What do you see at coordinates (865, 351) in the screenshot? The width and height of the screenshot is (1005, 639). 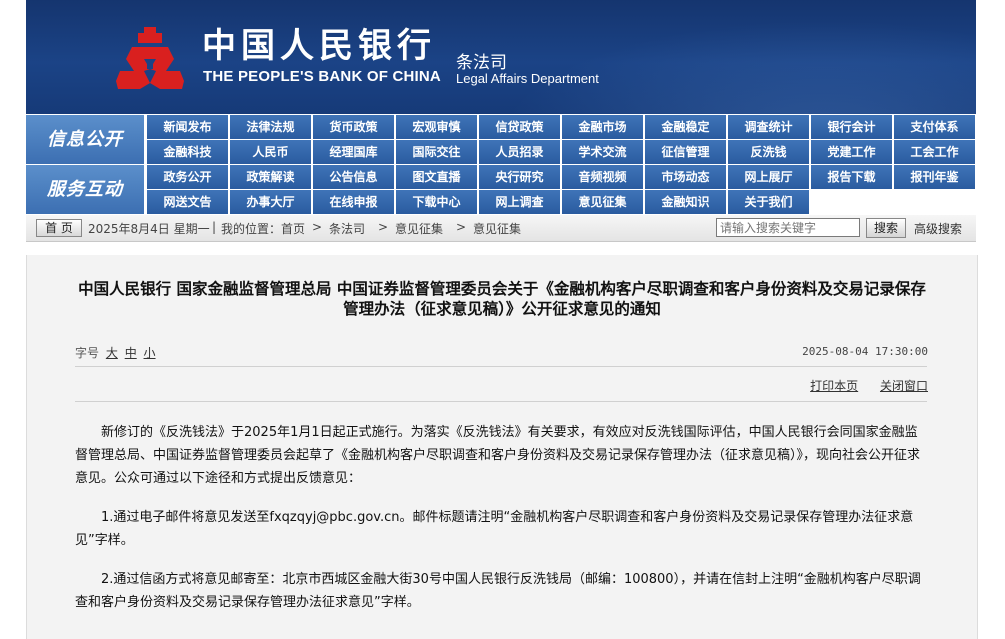 I see `publish-datetime: 2025-08-04 17:30:00` at bounding box center [865, 351].